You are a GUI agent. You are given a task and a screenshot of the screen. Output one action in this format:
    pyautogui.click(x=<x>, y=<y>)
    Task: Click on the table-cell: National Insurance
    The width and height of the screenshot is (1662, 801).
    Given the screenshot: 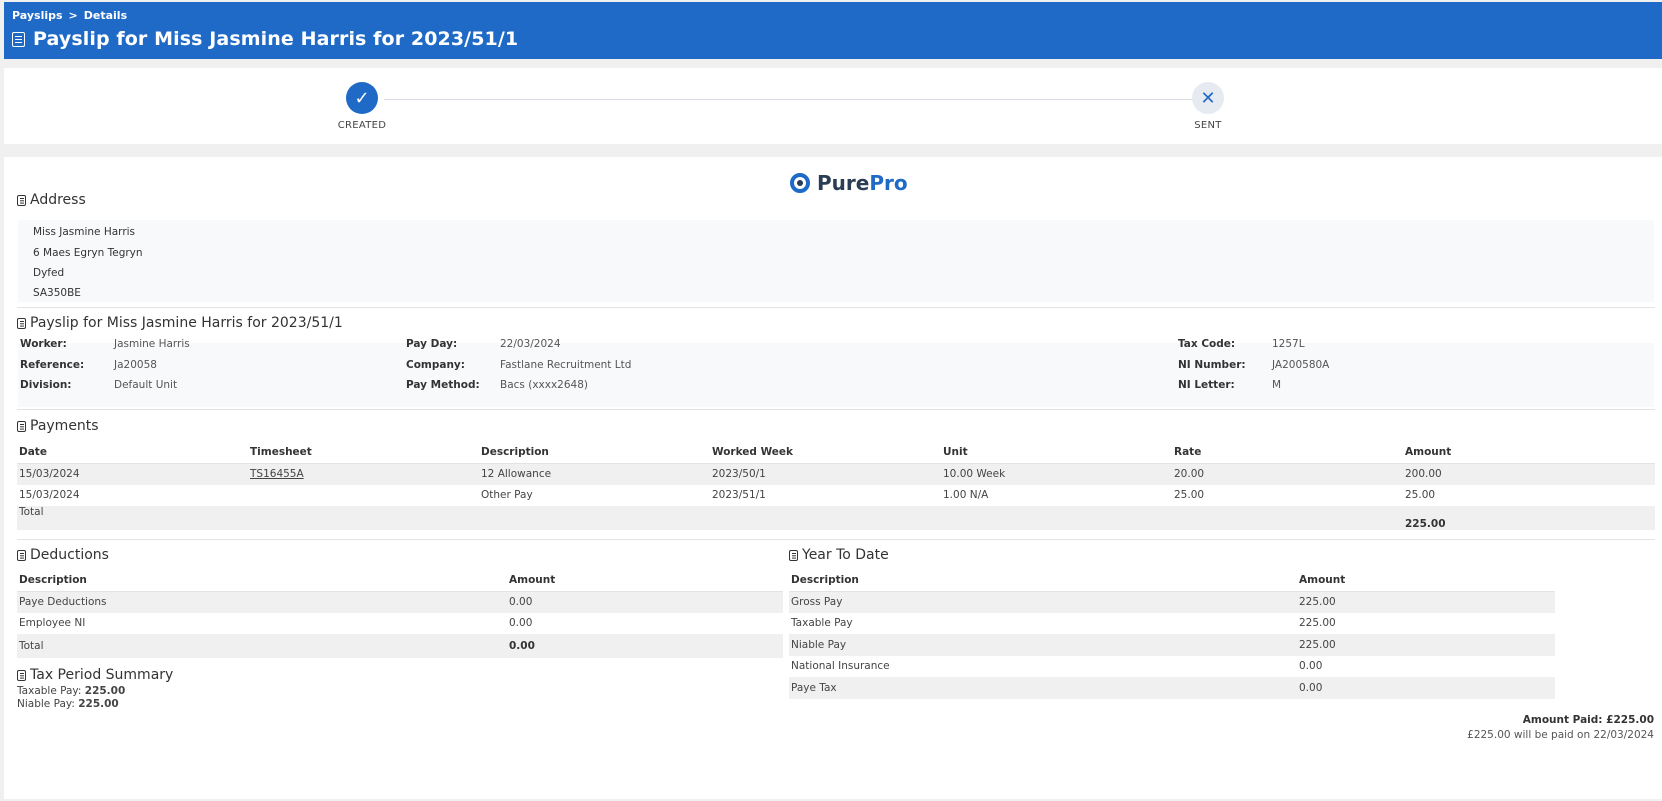 What is the action you would take?
    pyautogui.click(x=840, y=666)
    